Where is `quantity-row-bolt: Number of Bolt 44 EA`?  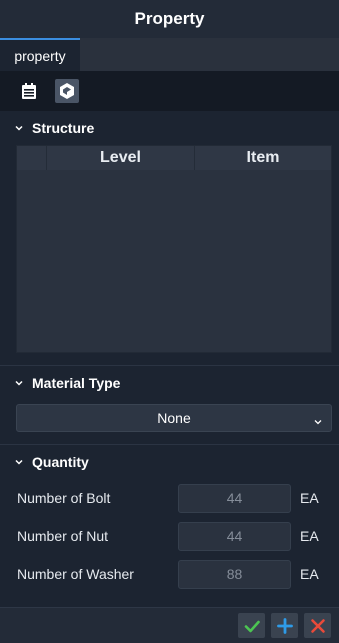 quantity-row-bolt: Number of Bolt 44 EA is located at coordinates (169, 498).